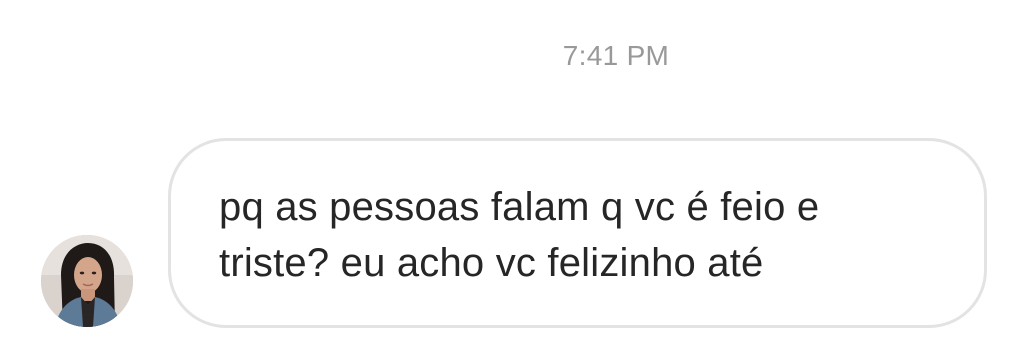 The width and height of the screenshot is (1024, 341). What do you see at coordinates (519, 207) in the screenshot?
I see `message-line-1: pq as pessoas falam q vc é feio e` at bounding box center [519, 207].